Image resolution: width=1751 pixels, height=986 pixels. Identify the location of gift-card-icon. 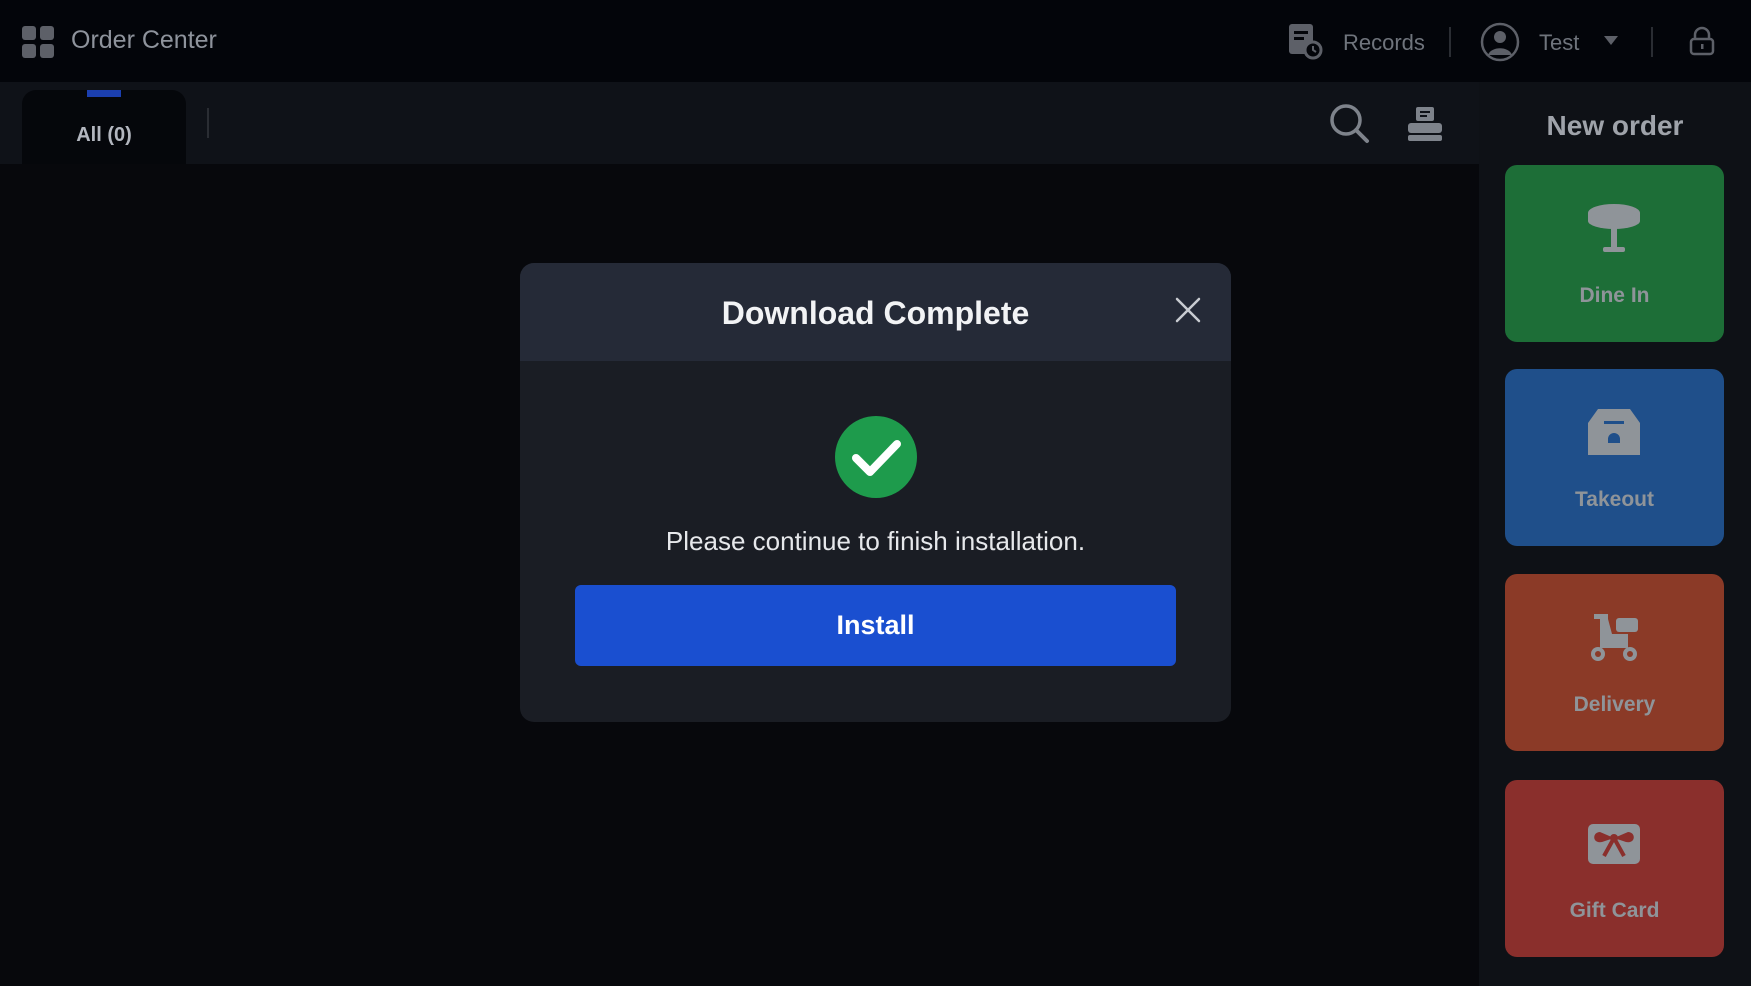
(1614, 844).